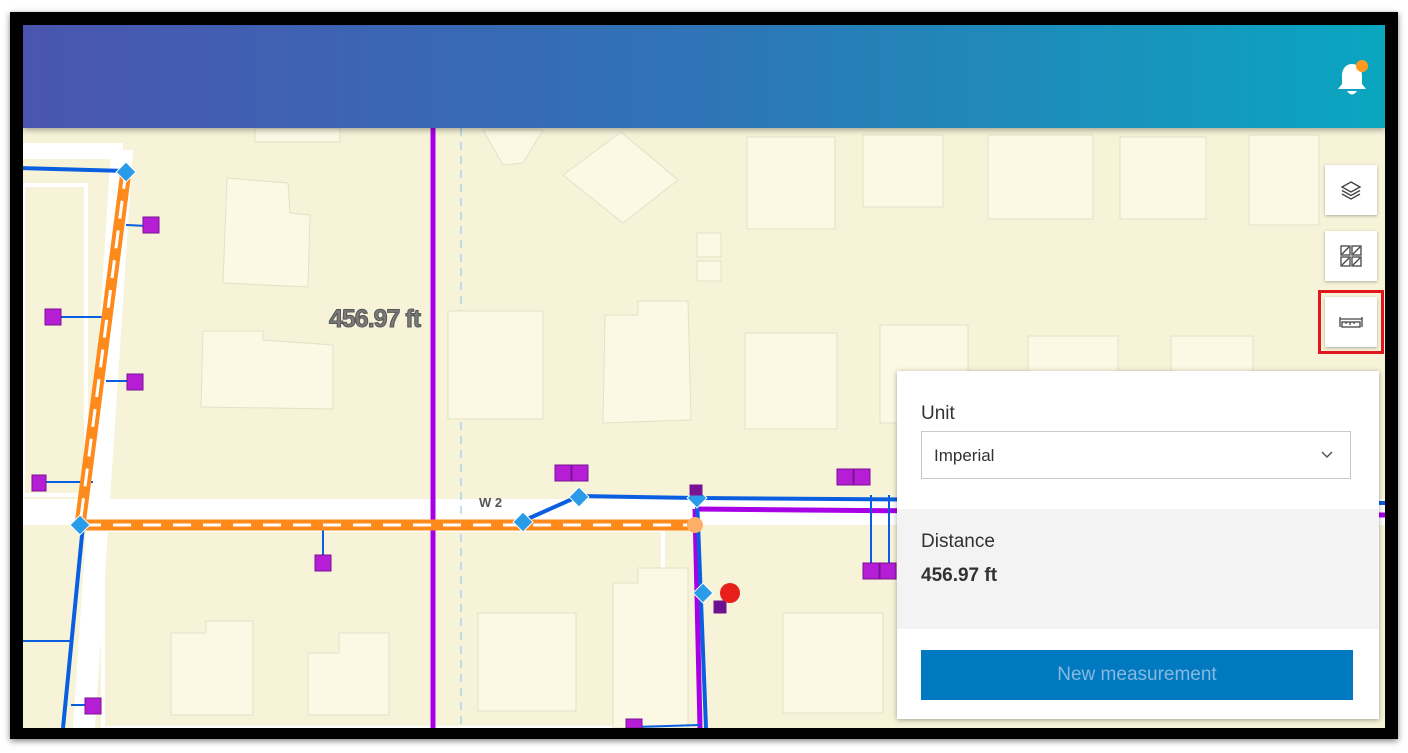 Image resolution: width=1408 pixels, height=753 pixels. Describe the element at coordinates (730, 593) in the screenshot. I see `hydrant-symbol` at that location.